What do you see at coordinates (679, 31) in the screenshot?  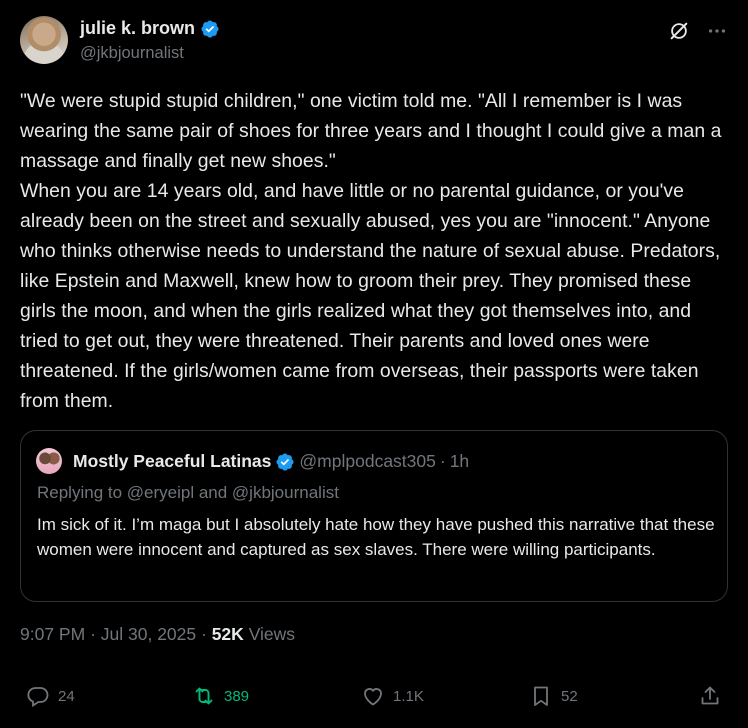 I see `grok-icon` at bounding box center [679, 31].